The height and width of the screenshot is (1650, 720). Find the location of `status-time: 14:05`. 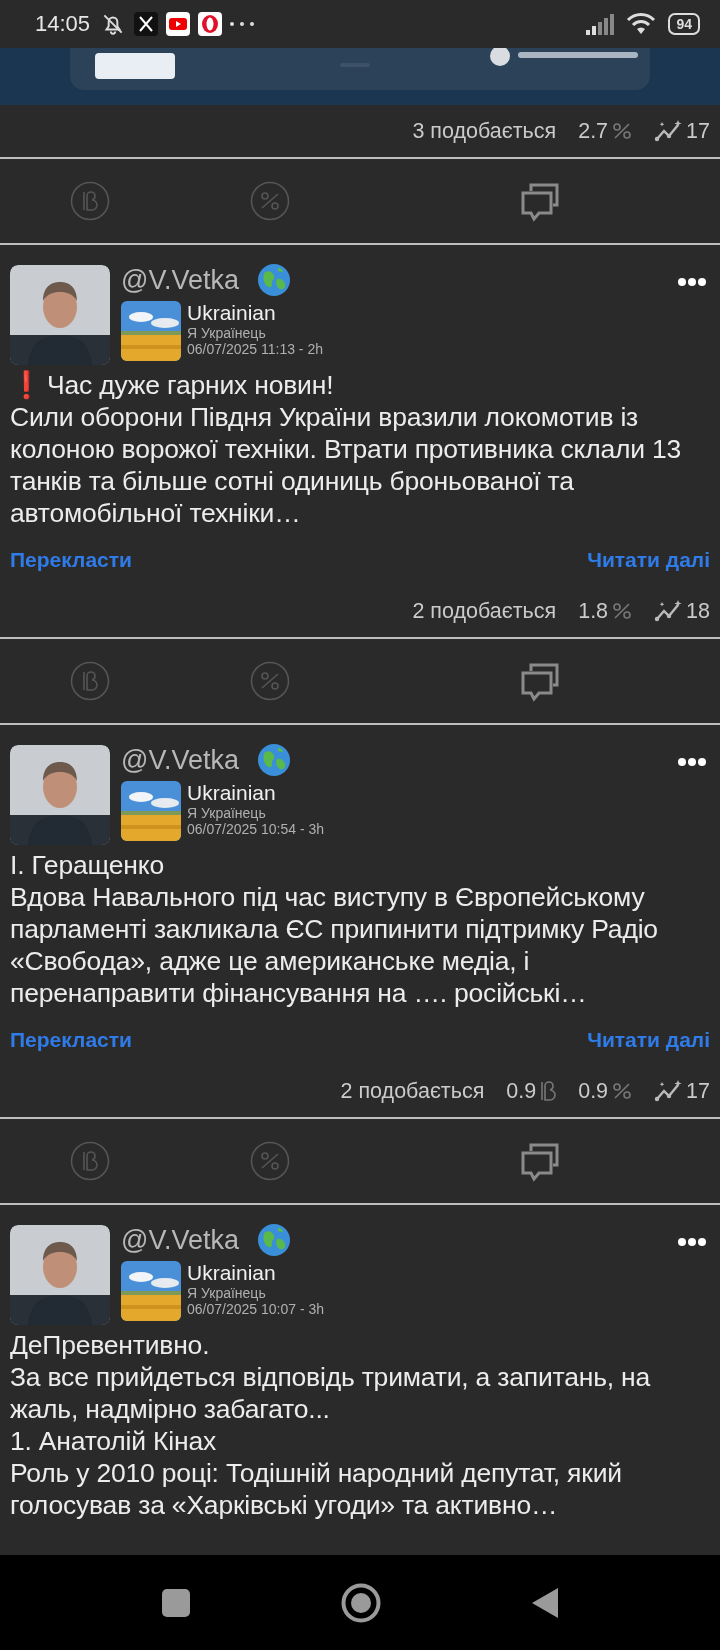

status-time: 14:05 is located at coordinates (63, 24).